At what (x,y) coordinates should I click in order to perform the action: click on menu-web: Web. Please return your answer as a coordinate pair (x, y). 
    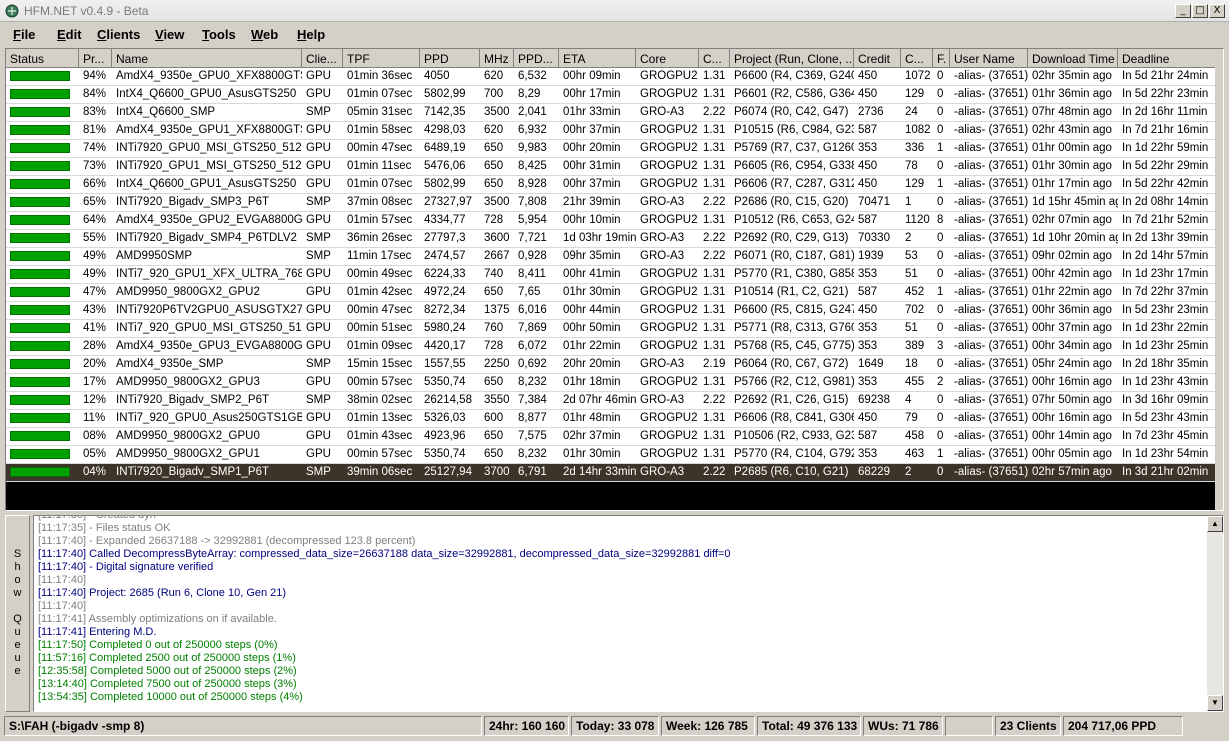
    Looking at the image, I should click on (264, 34).